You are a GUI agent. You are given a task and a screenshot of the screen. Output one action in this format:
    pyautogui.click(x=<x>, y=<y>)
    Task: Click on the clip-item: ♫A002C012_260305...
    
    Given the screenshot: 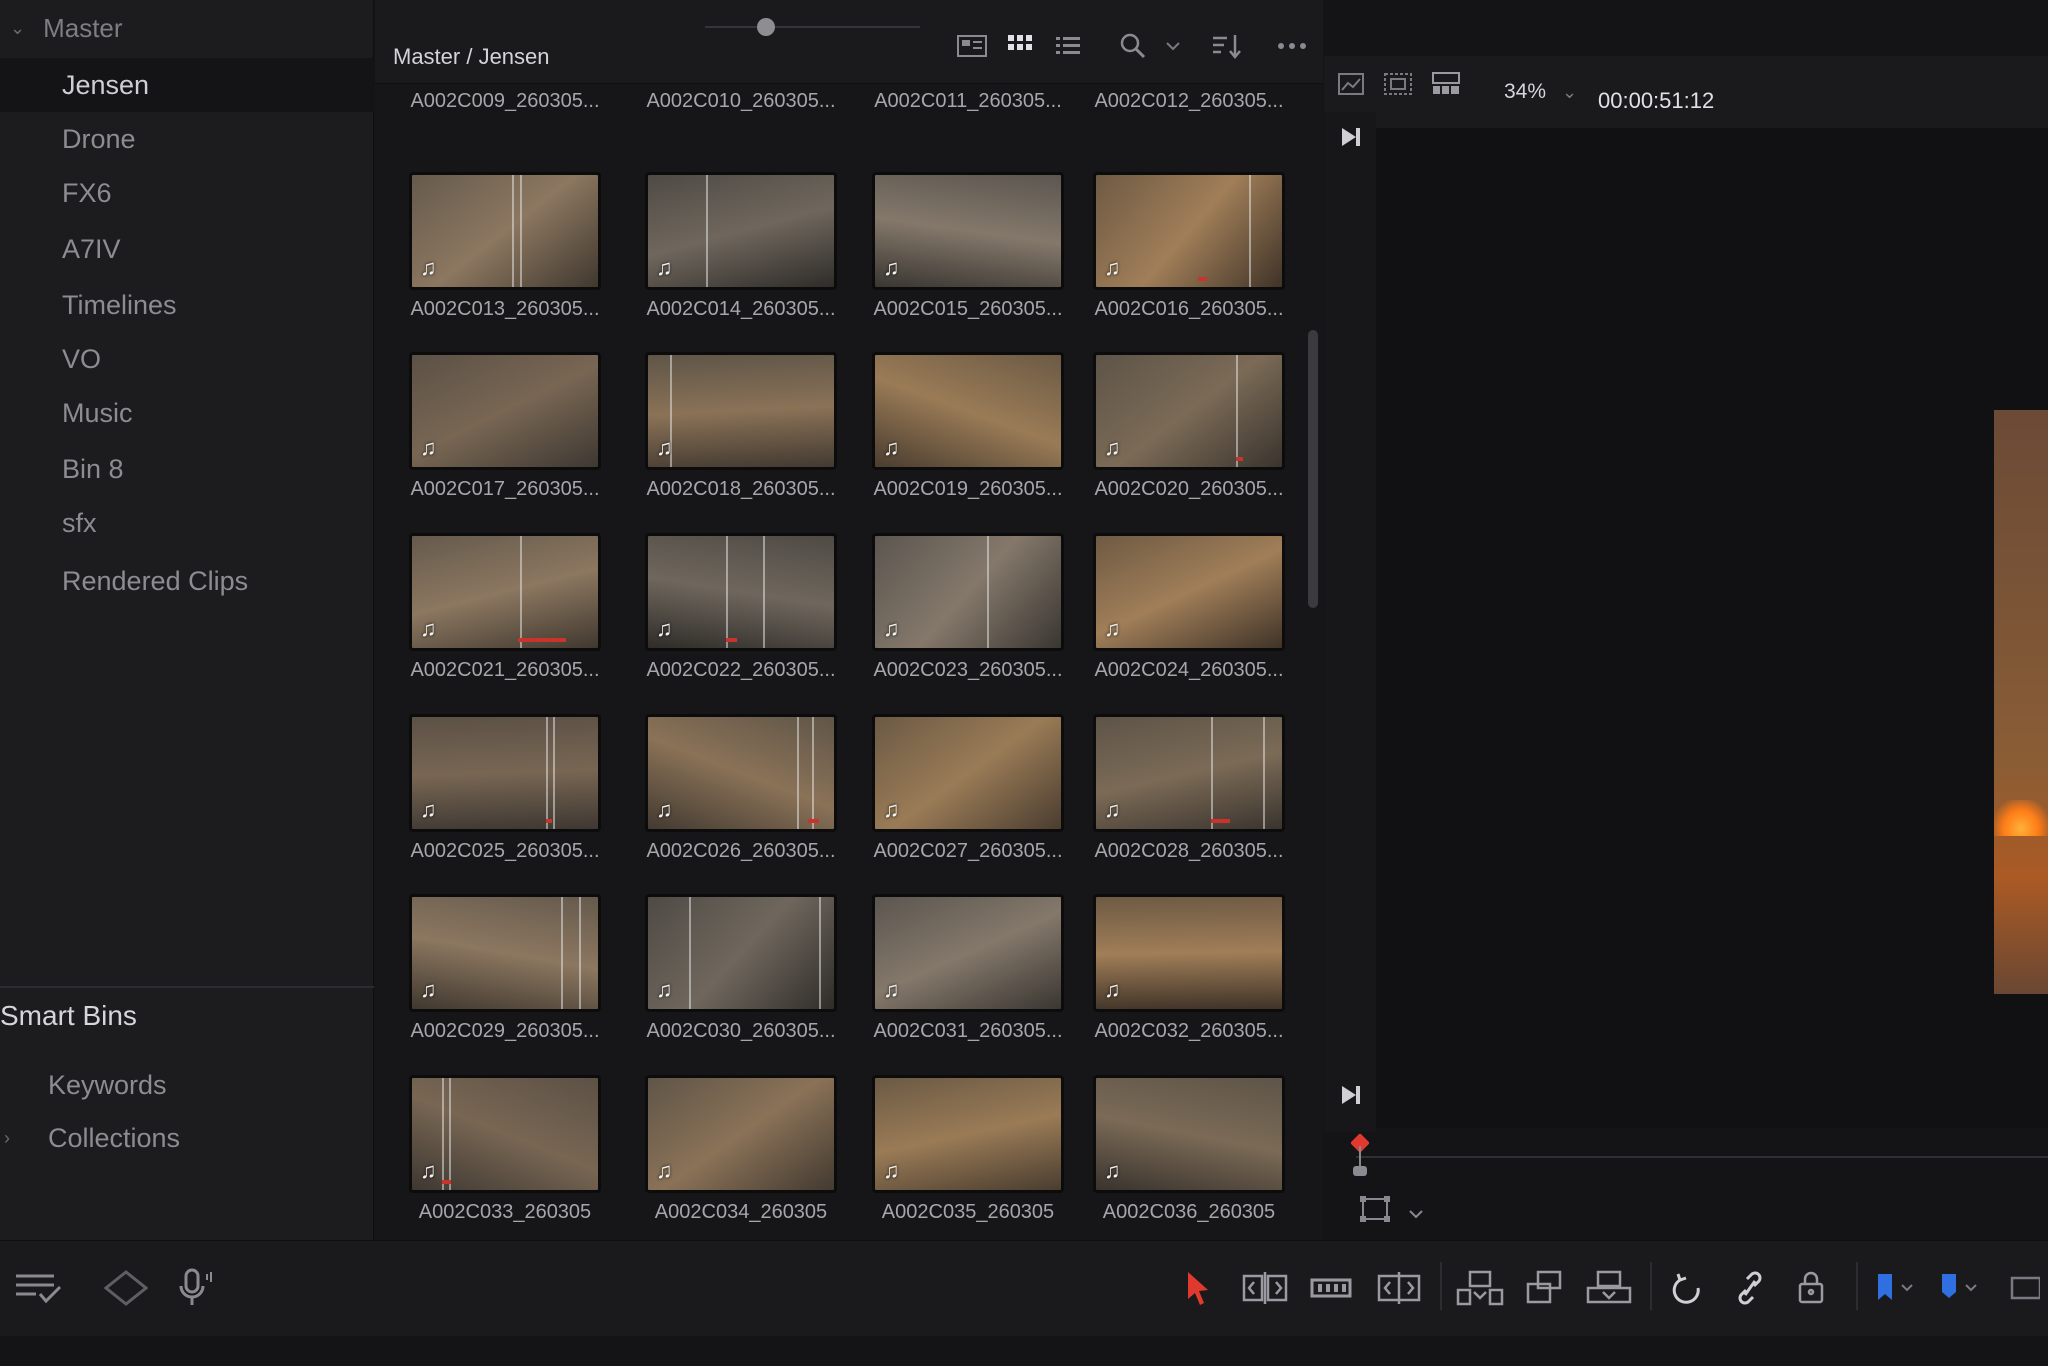 What is the action you would take?
    pyautogui.click(x=1189, y=98)
    